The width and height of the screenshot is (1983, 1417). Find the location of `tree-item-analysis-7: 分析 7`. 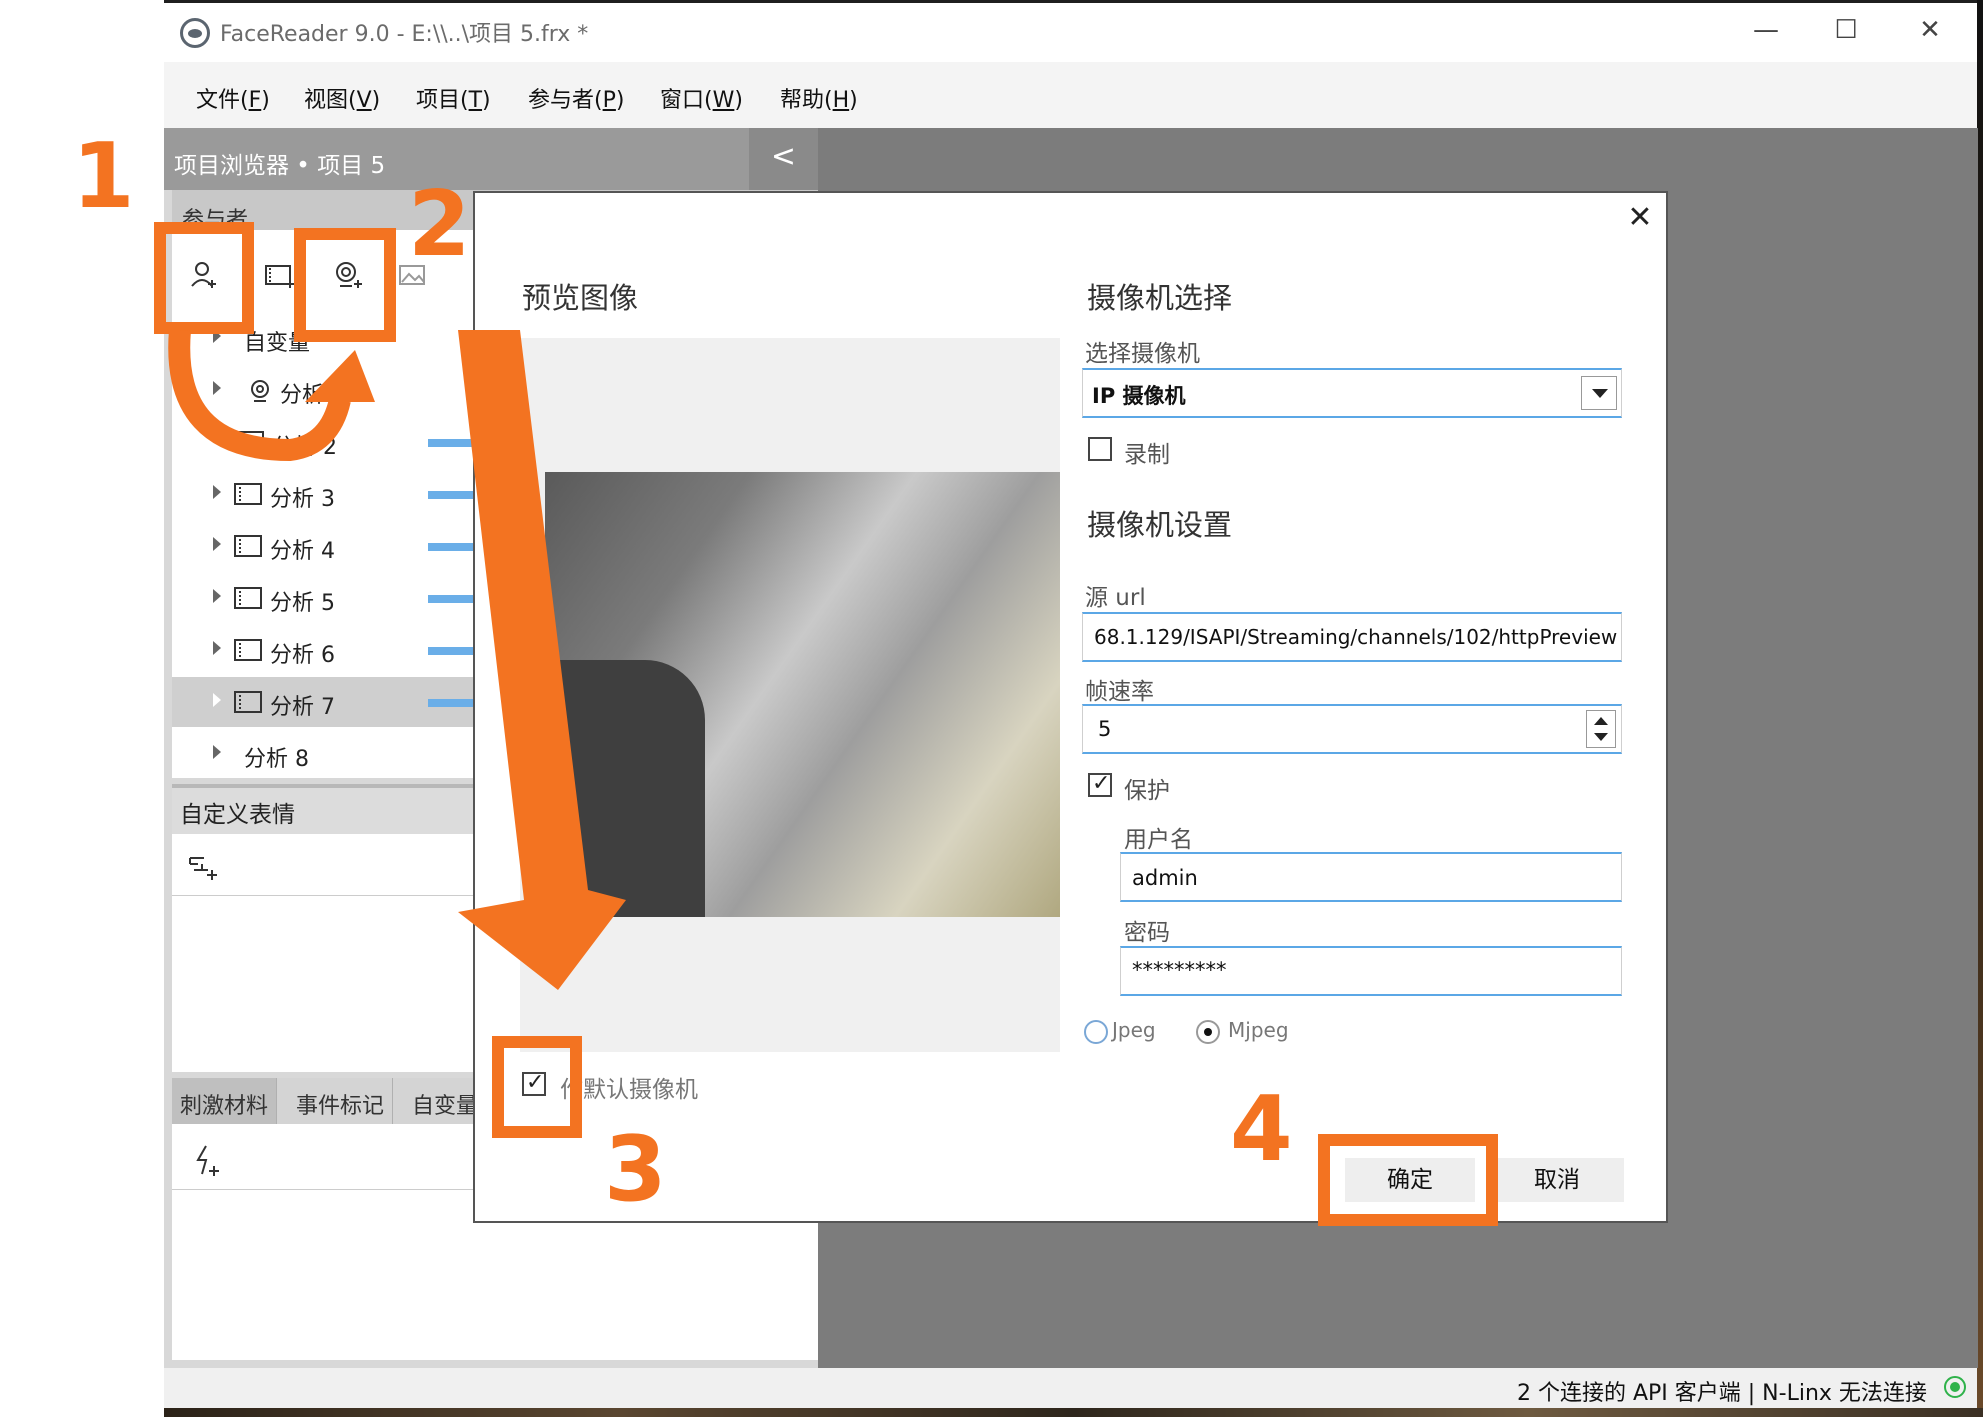

tree-item-analysis-7: 分析 7 is located at coordinates (325, 702).